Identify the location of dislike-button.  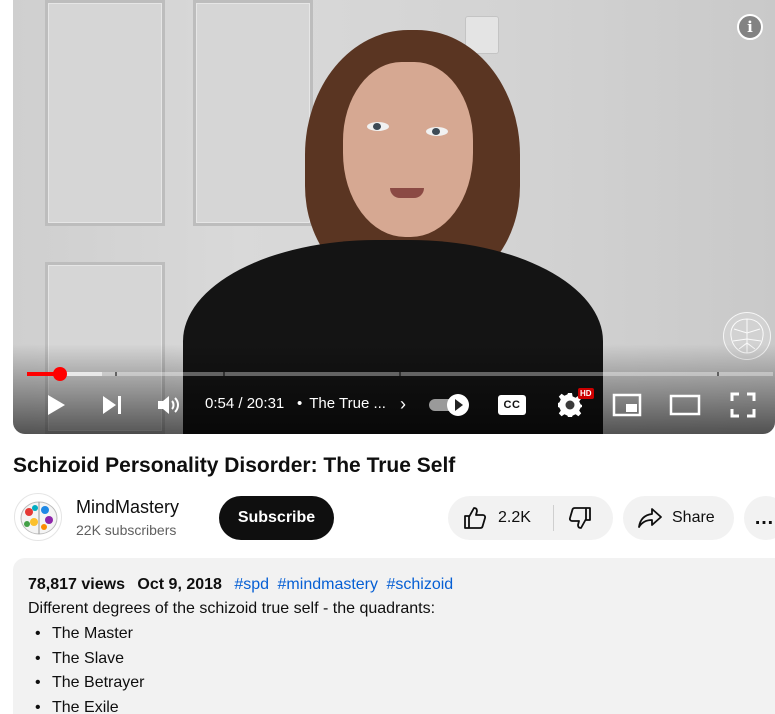
(573, 518).